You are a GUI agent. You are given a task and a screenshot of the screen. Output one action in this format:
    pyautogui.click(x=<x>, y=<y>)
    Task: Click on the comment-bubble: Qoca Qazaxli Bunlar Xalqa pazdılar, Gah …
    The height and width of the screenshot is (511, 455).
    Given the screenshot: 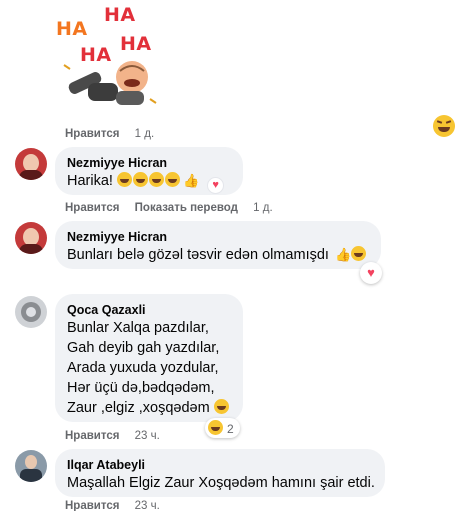 What is the action you would take?
    pyautogui.click(x=149, y=358)
    